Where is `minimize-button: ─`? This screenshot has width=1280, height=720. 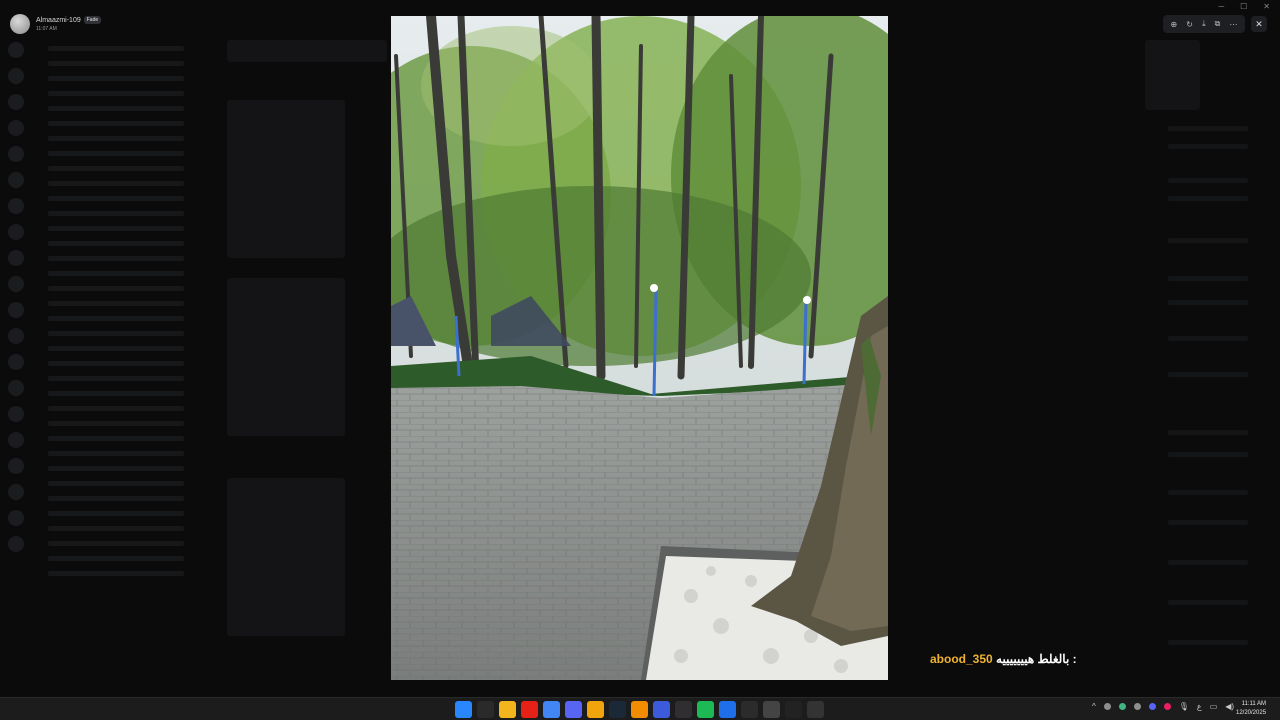
minimize-button: ─ is located at coordinates (1221, 6).